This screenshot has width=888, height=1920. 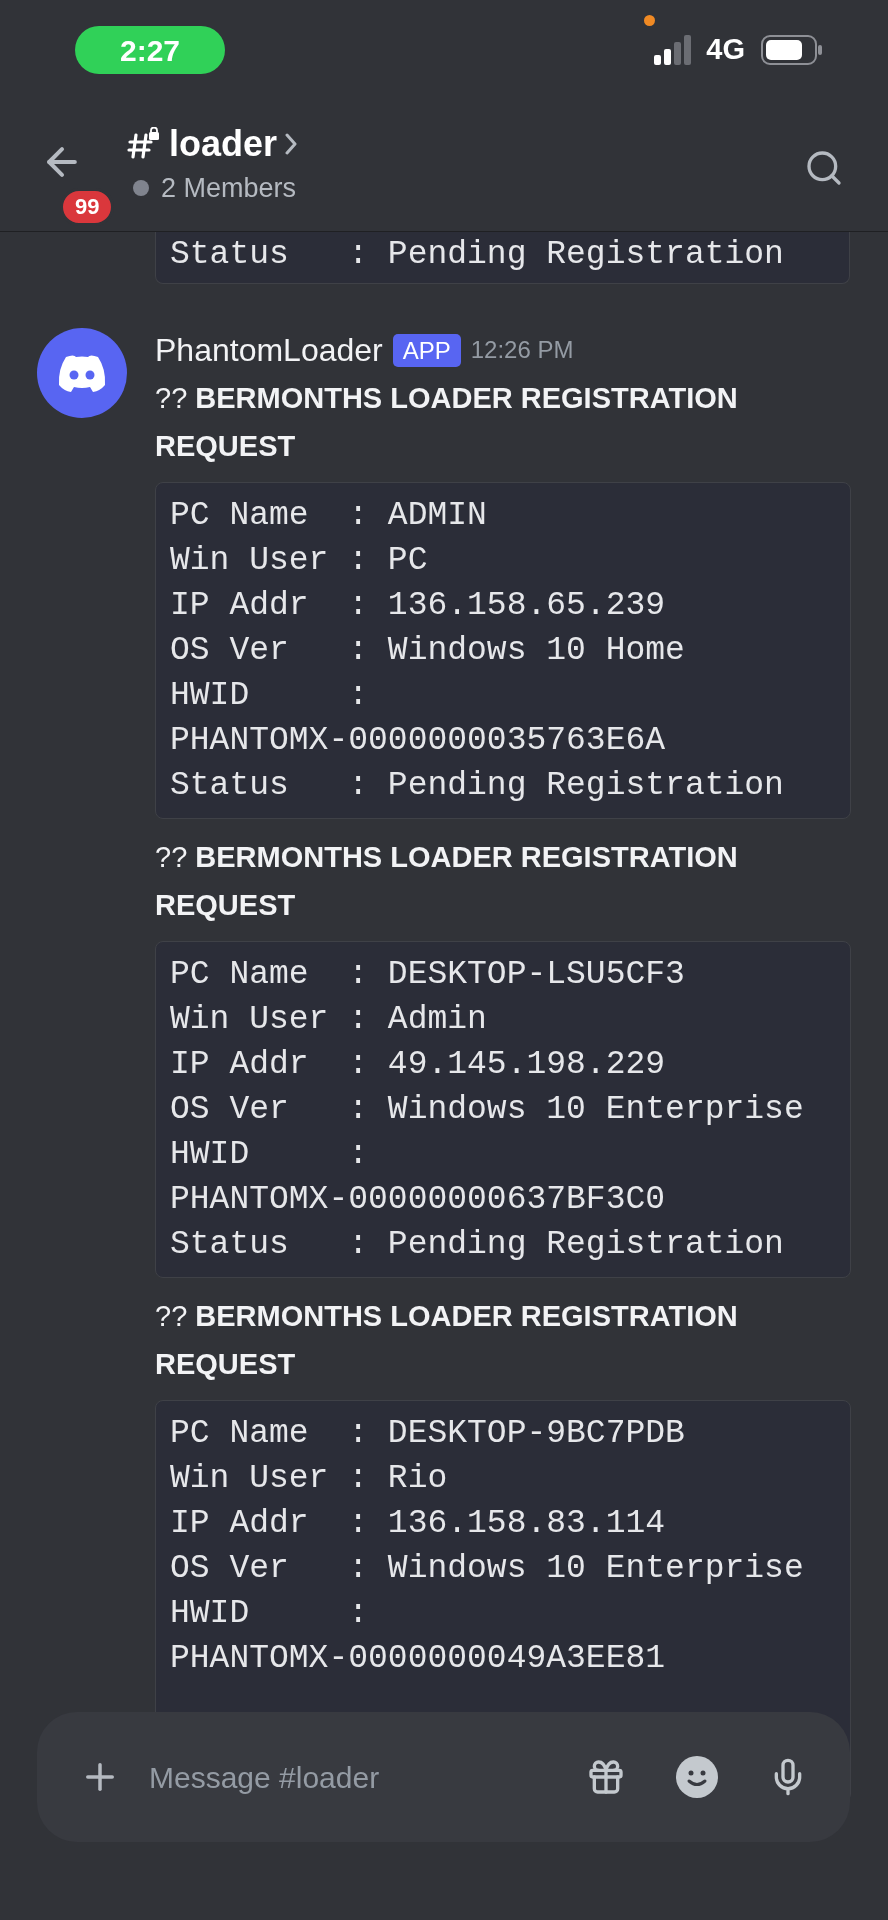 I want to click on code-line: IP Addr : 136.158.83.114, so click(x=418, y=1524).